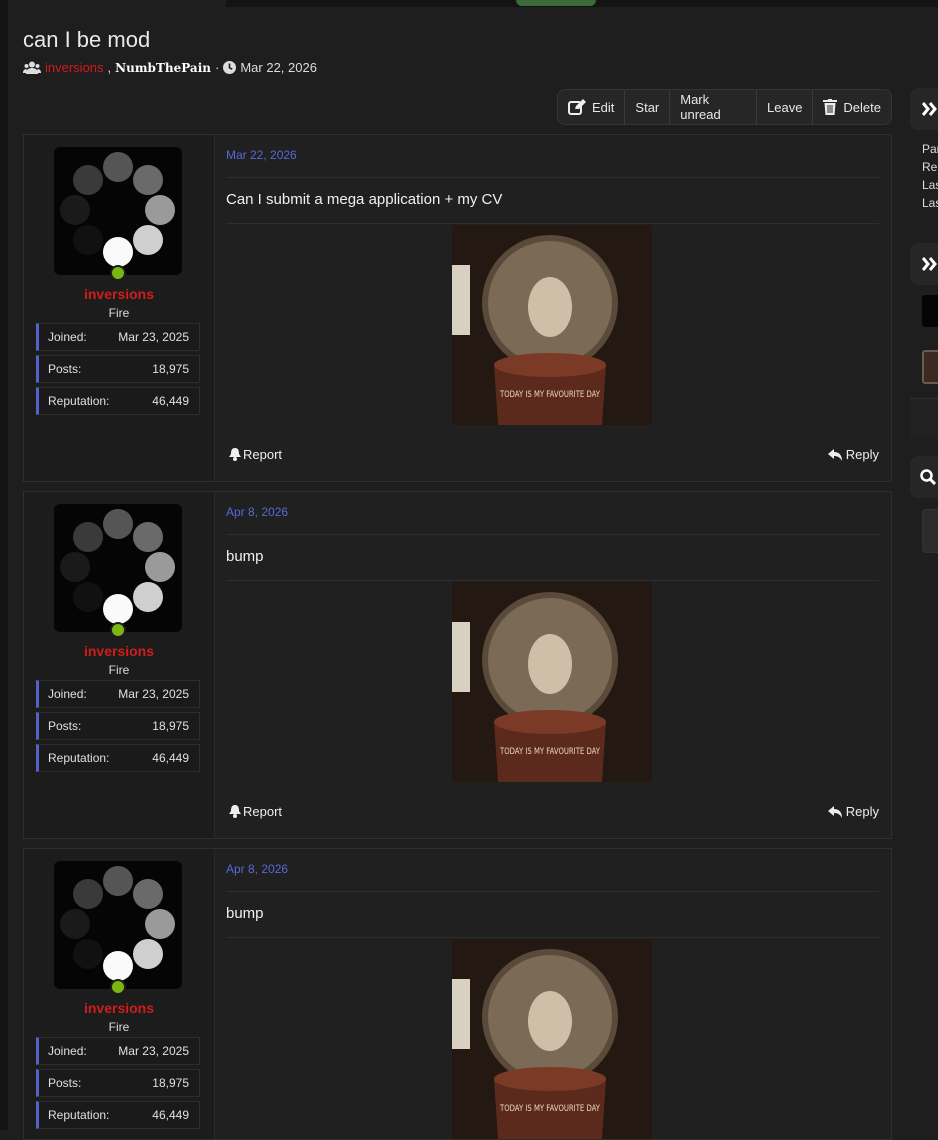 The image size is (938, 1140). I want to click on sidebar-info-list: Par Rep Las Las, so click(930, 176).